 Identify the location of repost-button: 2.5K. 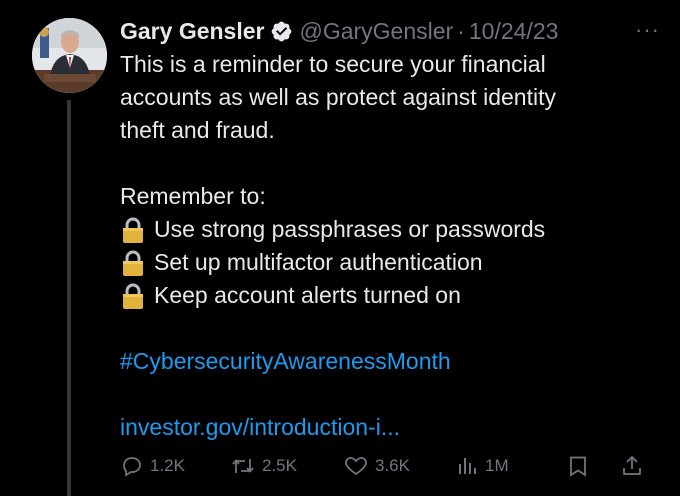
(263, 466).